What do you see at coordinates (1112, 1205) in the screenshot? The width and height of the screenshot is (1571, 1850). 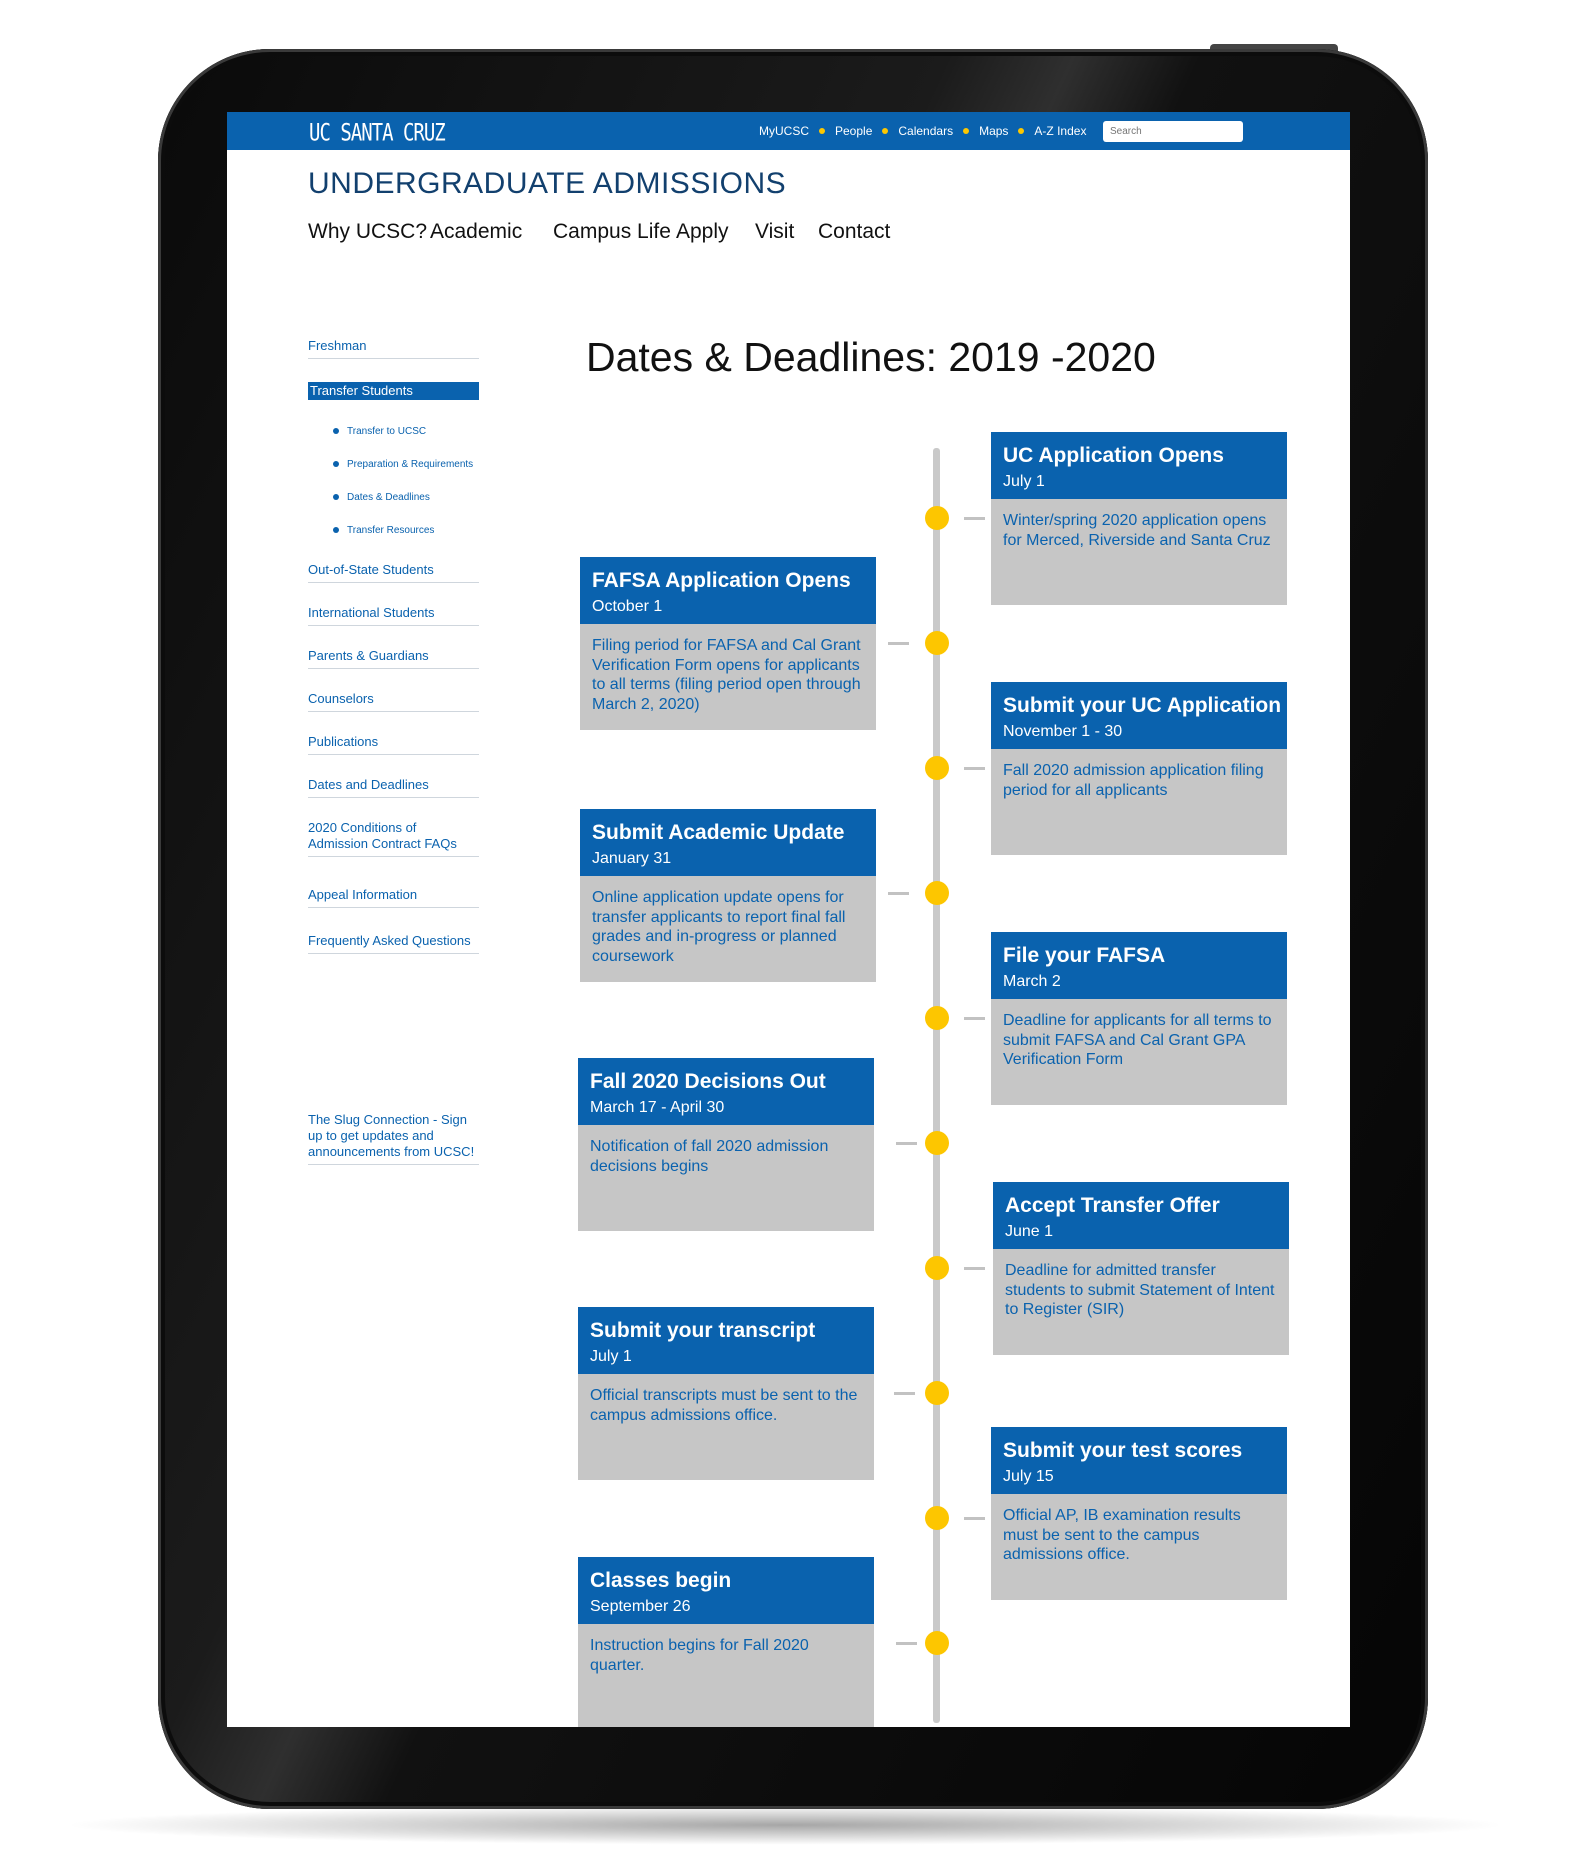 I see `card-title: Accept Transfer Offer` at bounding box center [1112, 1205].